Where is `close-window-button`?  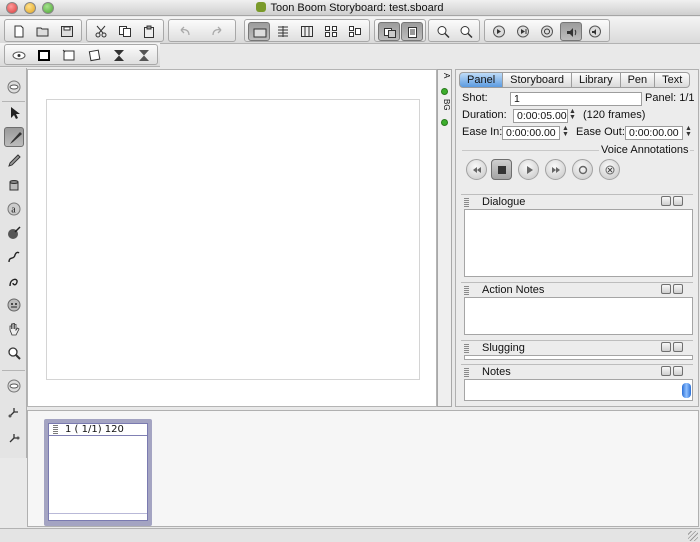
close-window-button is located at coordinates (12, 8).